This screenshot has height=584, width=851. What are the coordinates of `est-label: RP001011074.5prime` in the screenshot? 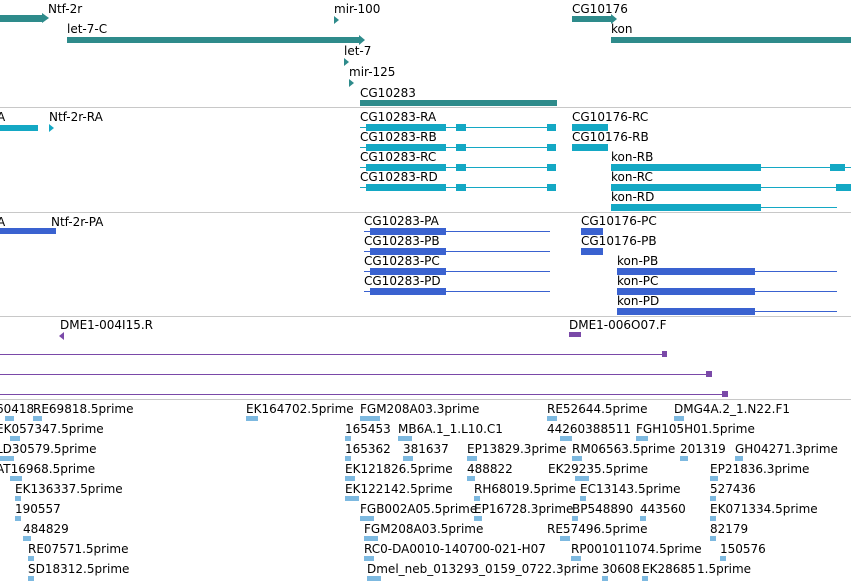 It's located at (636, 549).